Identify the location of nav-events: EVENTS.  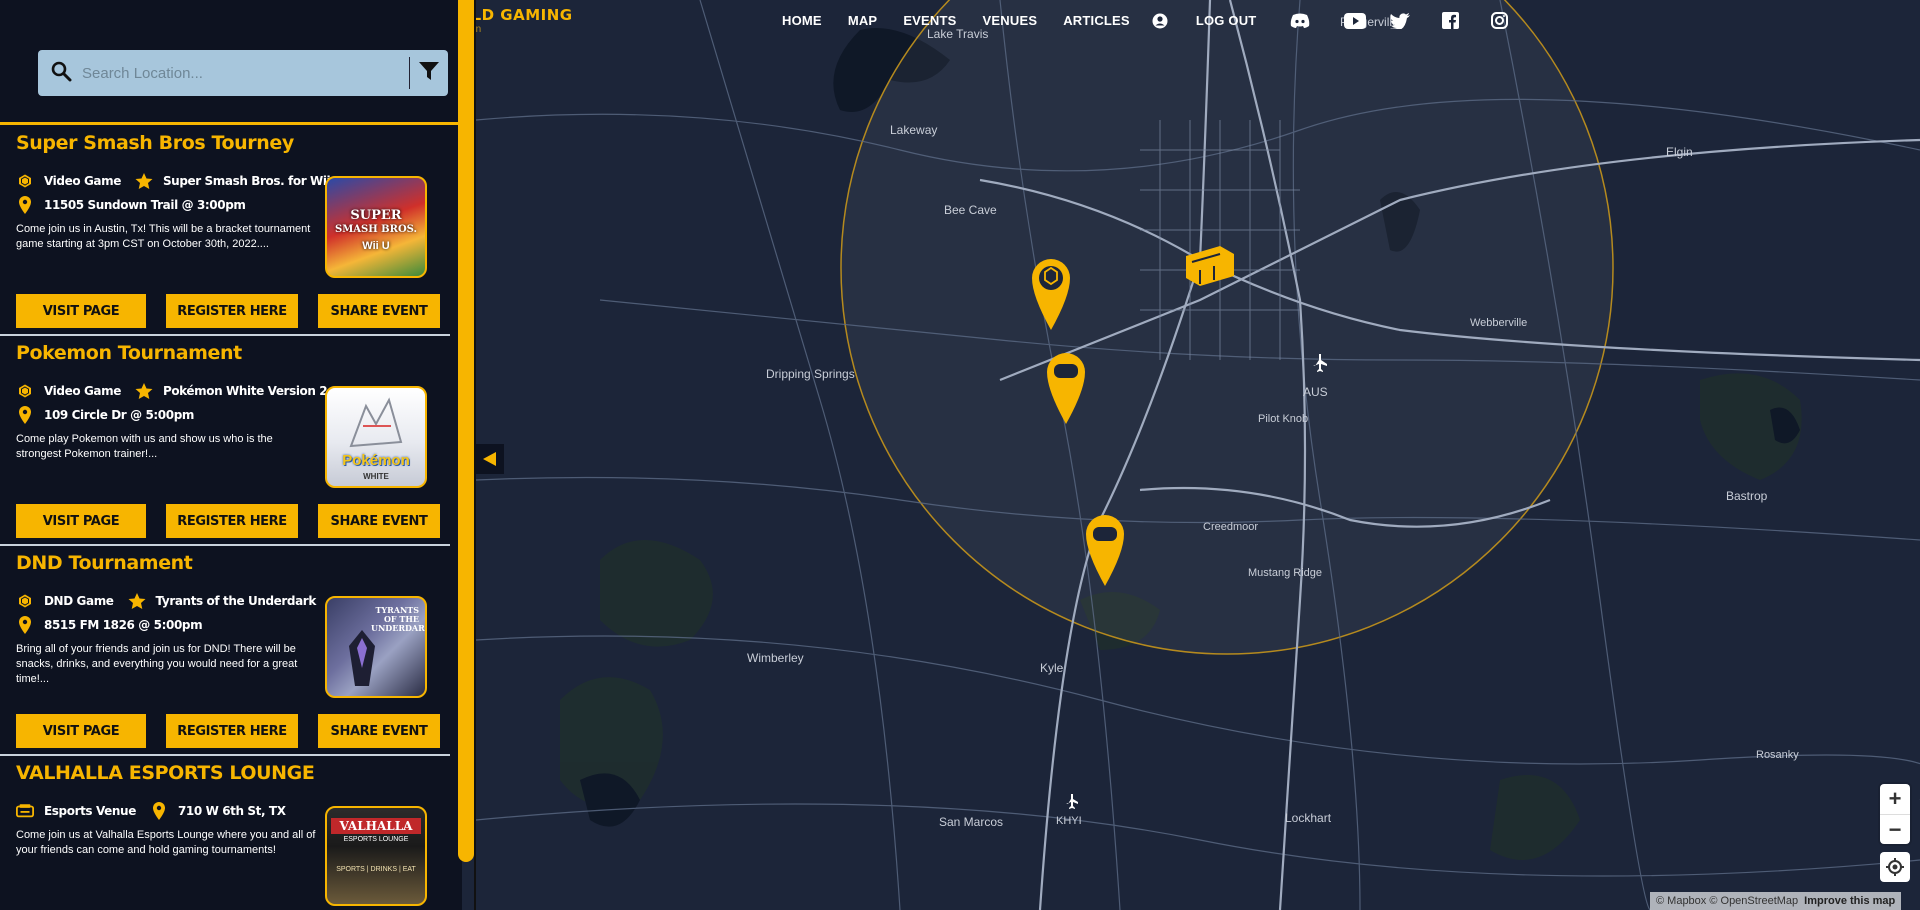
(929, 20).